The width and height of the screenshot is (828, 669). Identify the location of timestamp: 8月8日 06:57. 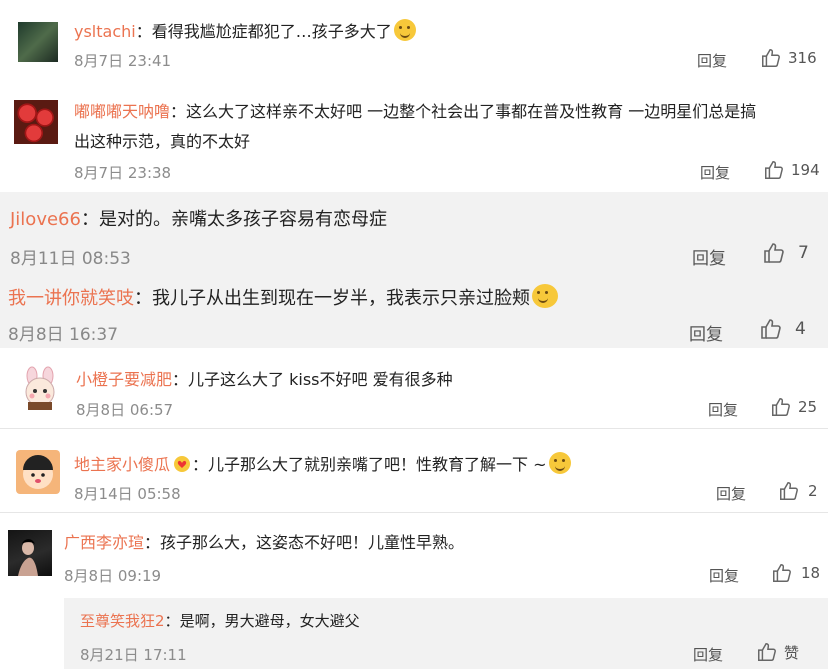
(125, 410).